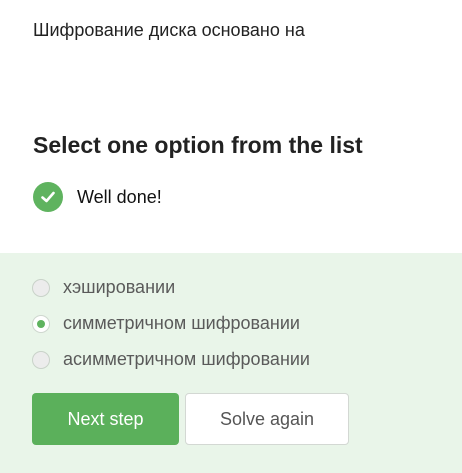 The image size is (462, 473). Describe the element at coordinates (267, 419) in the screenshot. I see `solve-again-button: Solve again` at that location.